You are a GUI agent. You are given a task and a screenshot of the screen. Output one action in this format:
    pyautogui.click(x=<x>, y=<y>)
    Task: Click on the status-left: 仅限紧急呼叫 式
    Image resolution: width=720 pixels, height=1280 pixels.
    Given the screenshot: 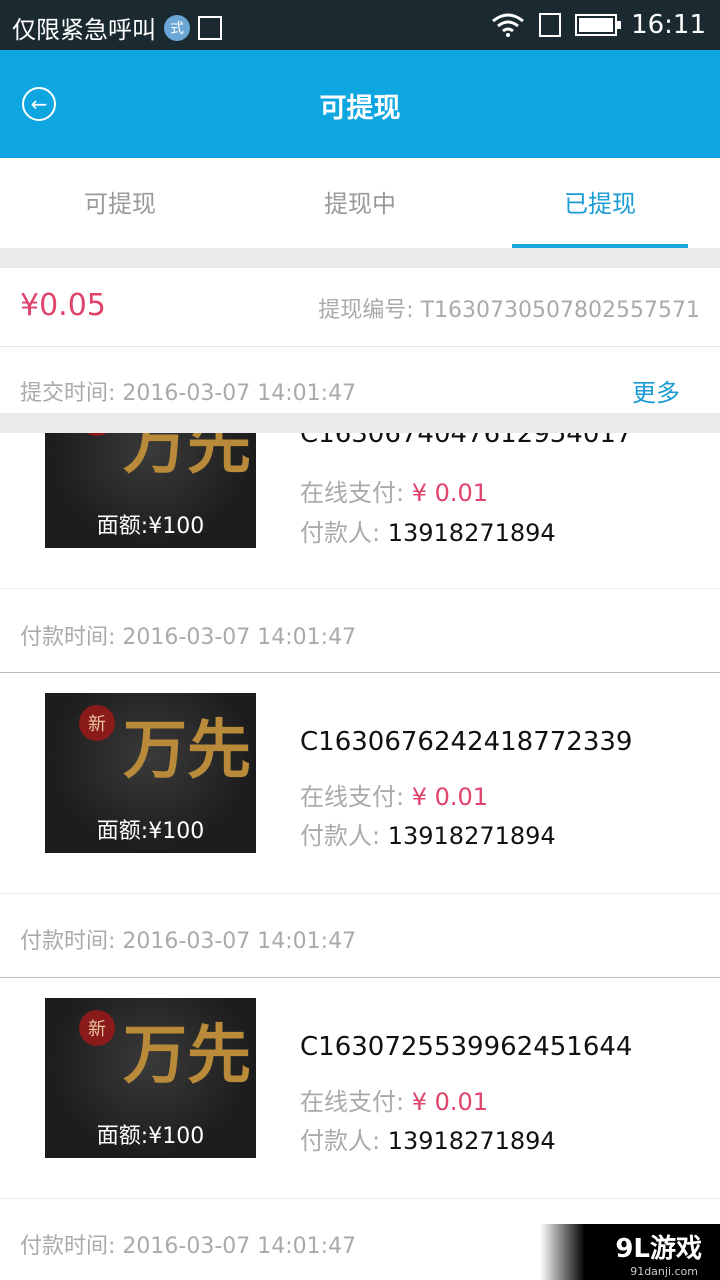 What is the action you would take?
    pyautogui.click(x=117, y=27)
    